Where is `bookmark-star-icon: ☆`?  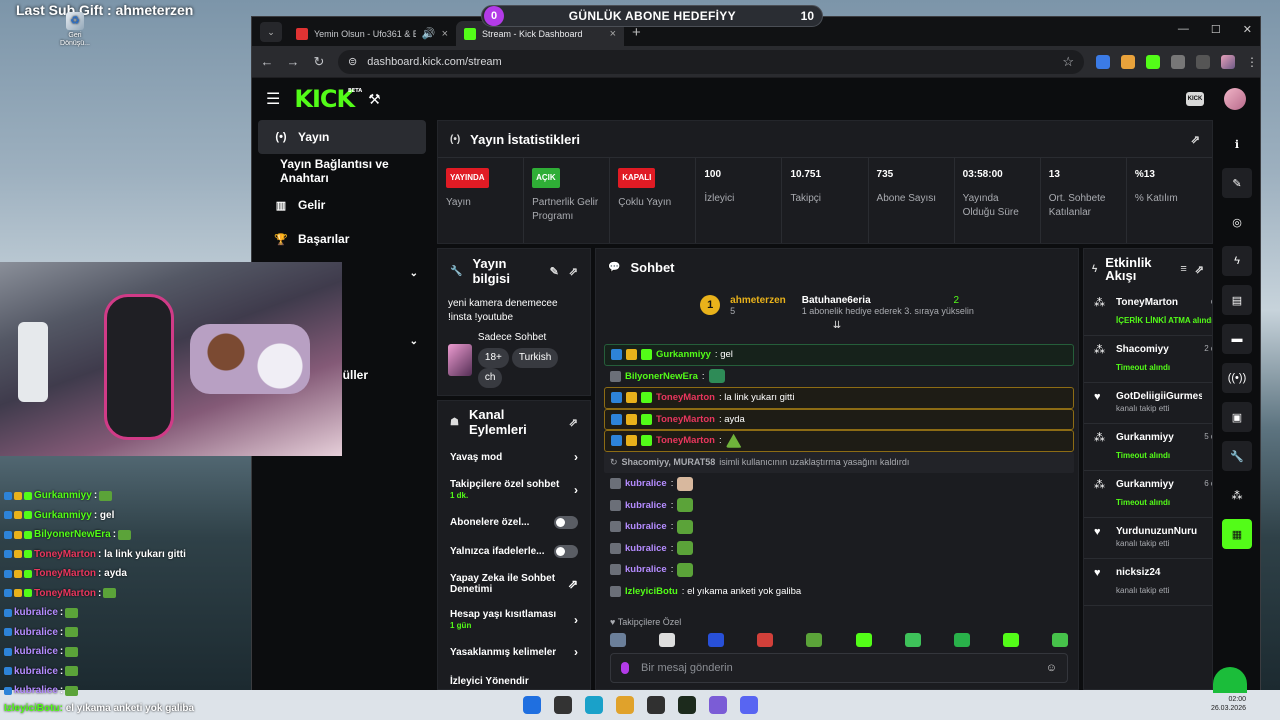
bookmark-star-icon: ☆ is located at coordinates (1068, 62).